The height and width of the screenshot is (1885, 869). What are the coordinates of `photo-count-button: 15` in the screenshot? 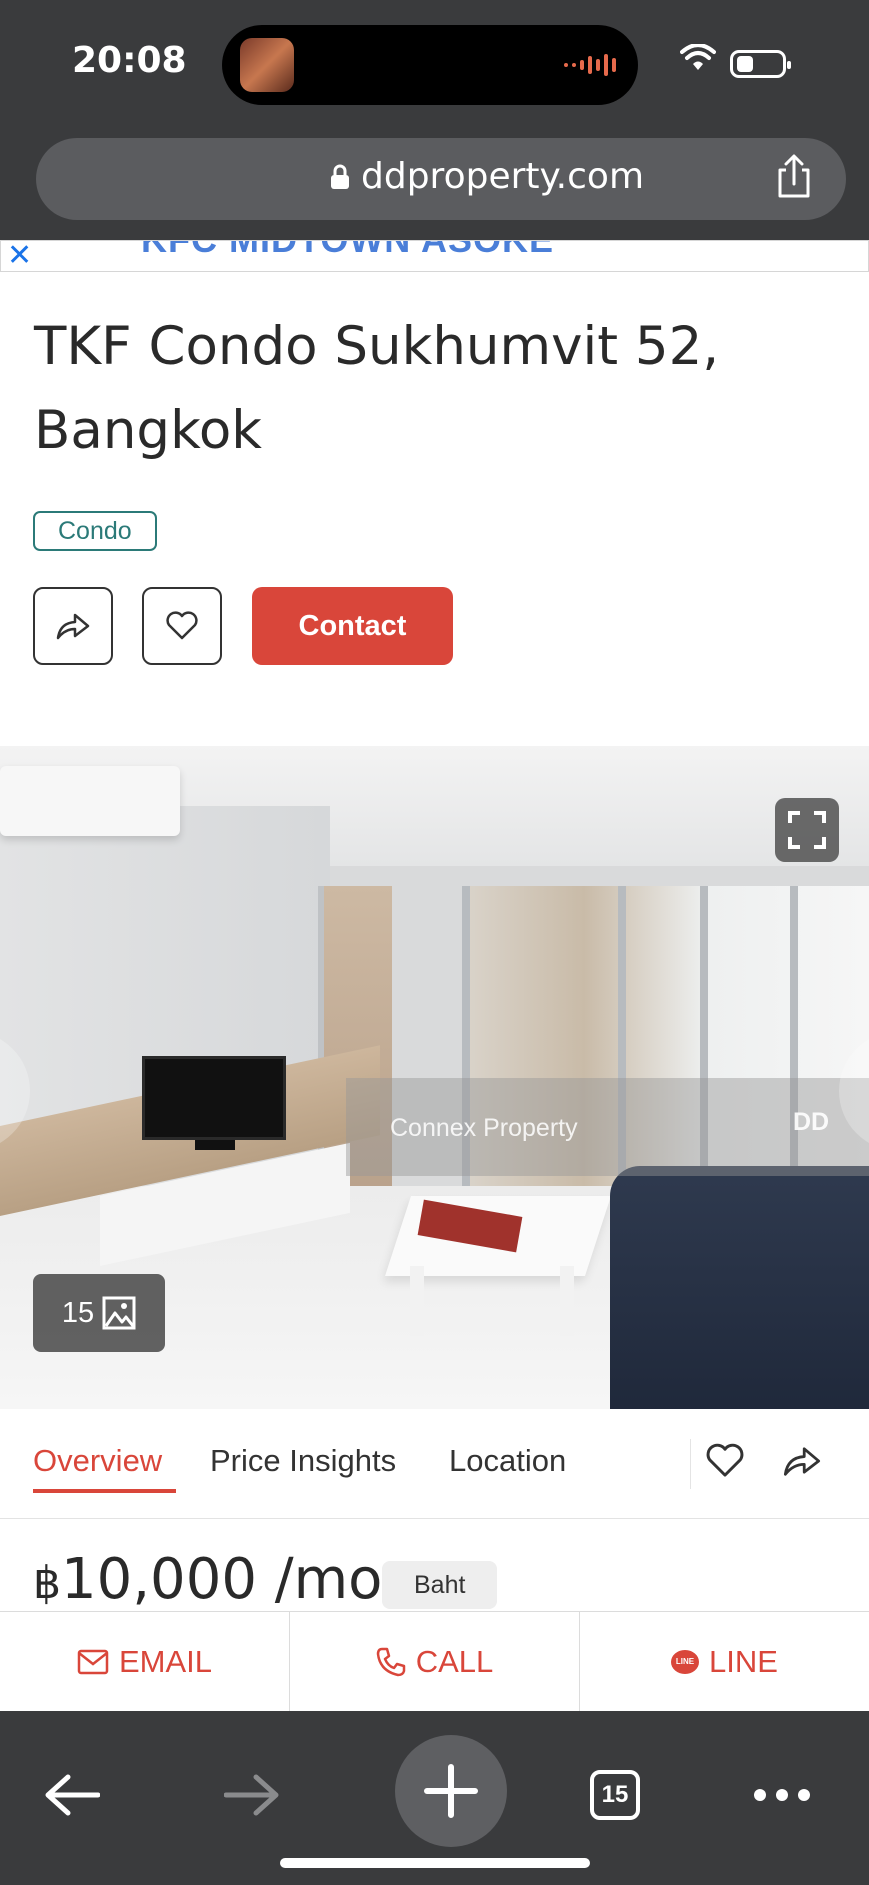 It's located at (99, 1313).